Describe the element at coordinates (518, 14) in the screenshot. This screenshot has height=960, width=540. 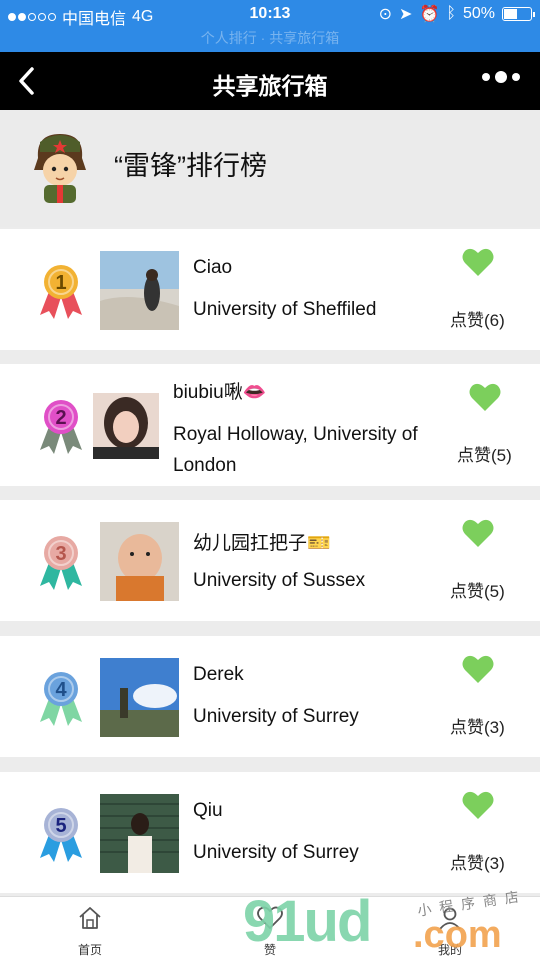
I see `battery-icon` at that location.